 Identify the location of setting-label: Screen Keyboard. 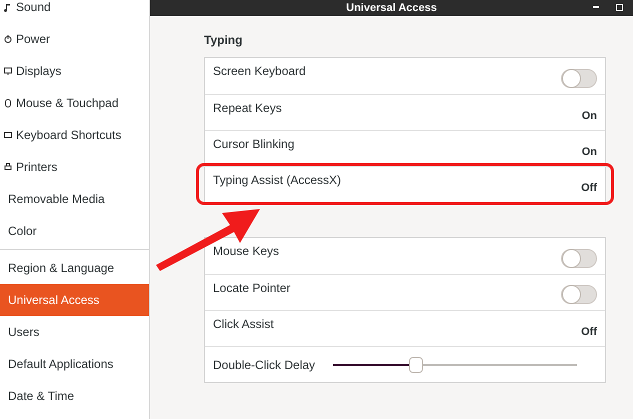
(259, 71).